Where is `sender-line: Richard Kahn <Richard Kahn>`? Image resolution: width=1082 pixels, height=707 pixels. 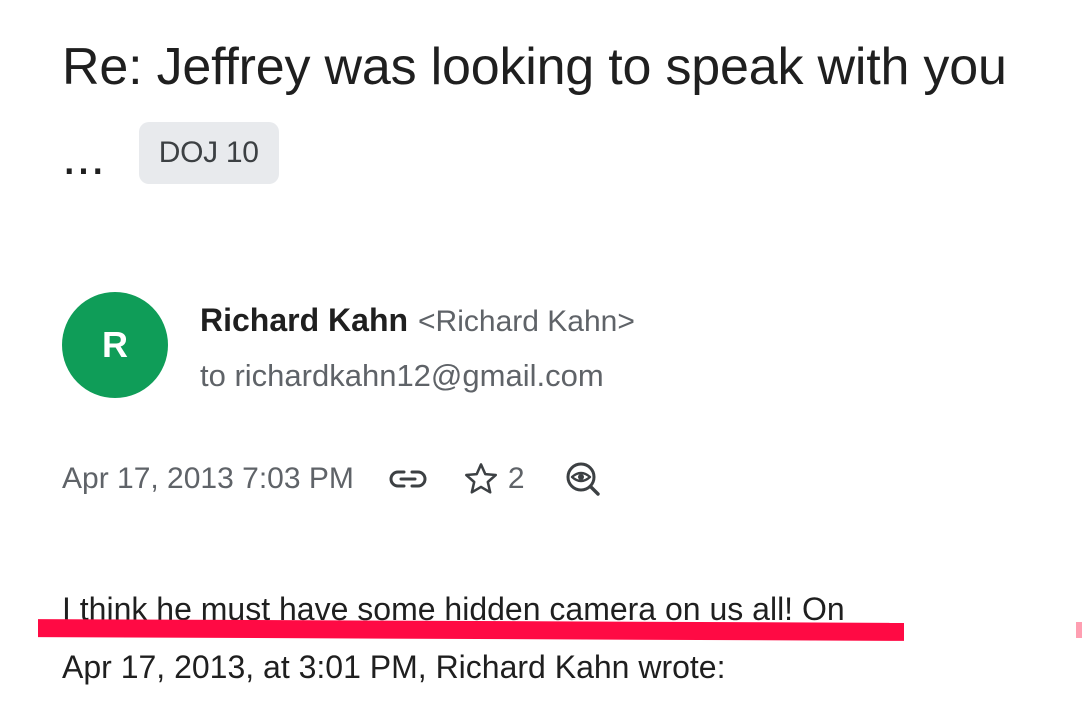 sender-line: Richard Kahn <Richard Kahn> is located at coordinates (417, 321).